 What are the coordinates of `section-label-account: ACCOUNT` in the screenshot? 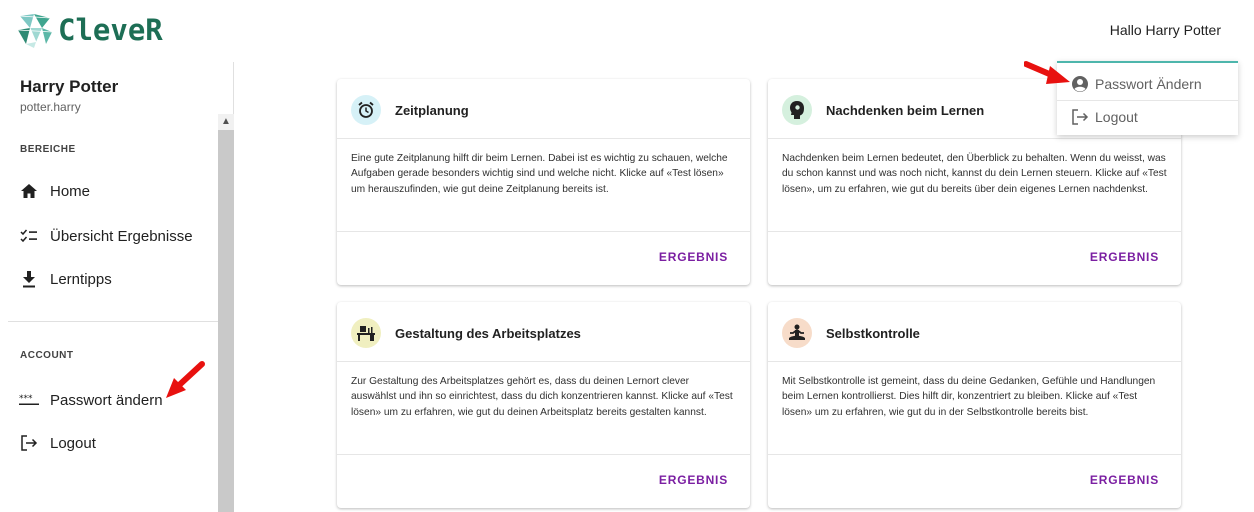 It's located at (47, 355).